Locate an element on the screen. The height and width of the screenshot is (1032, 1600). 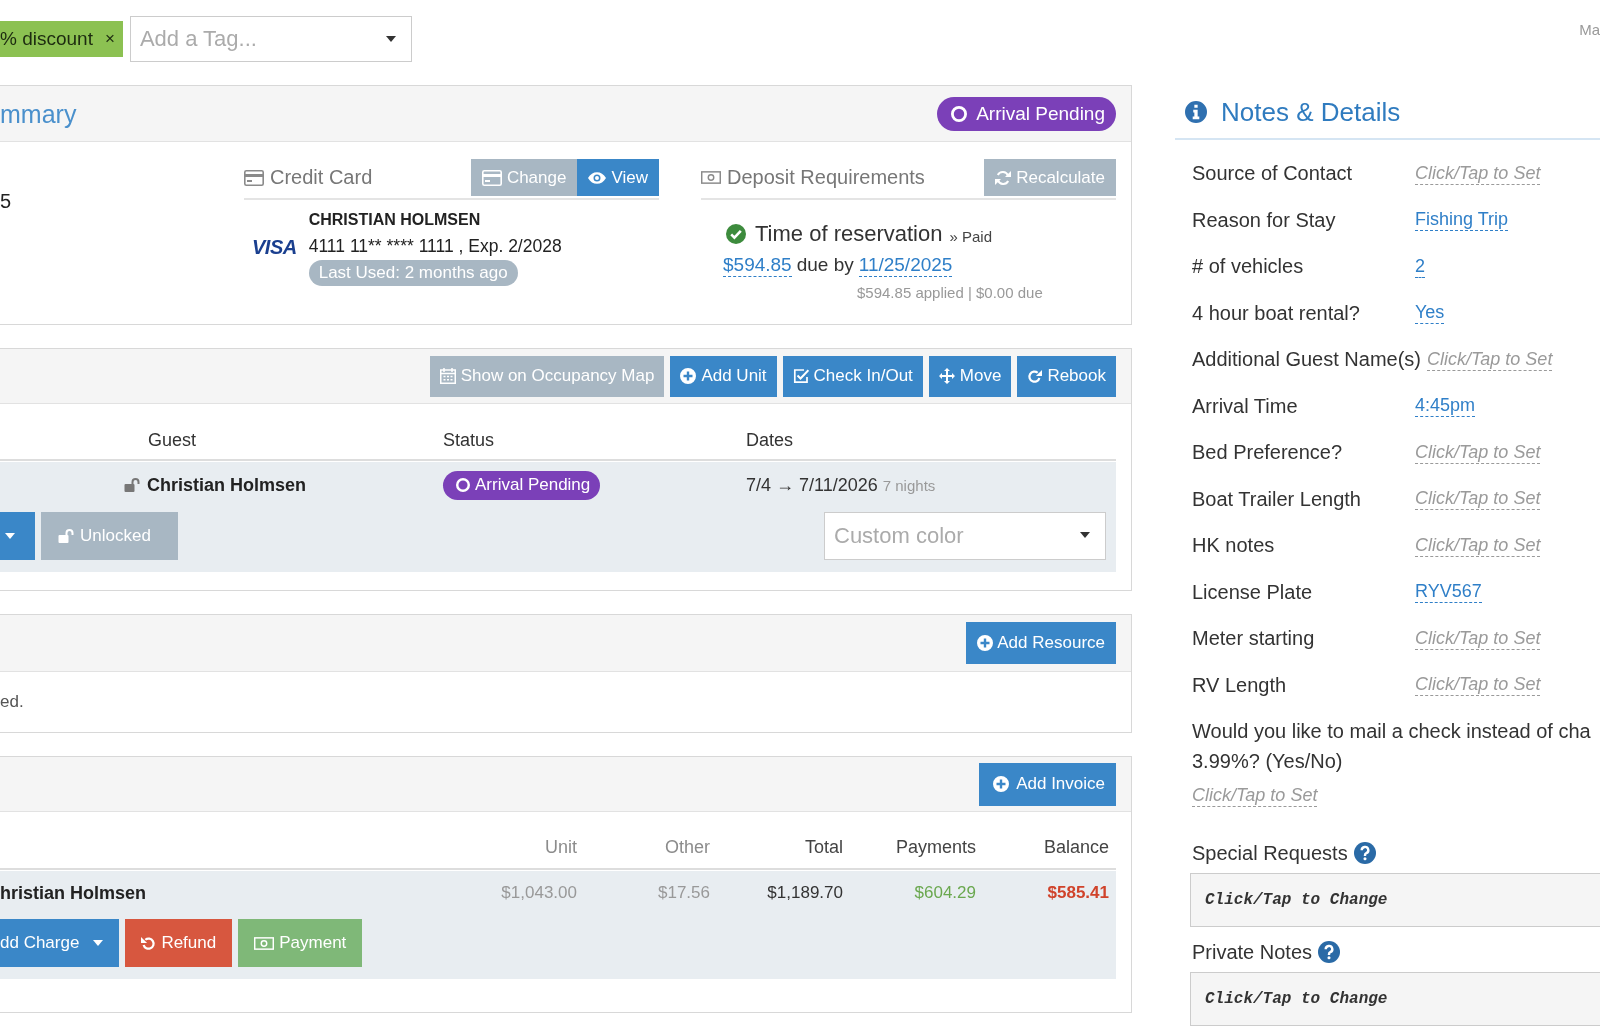
field-label: Bed Preference? is located at coordinates (1267, 453).